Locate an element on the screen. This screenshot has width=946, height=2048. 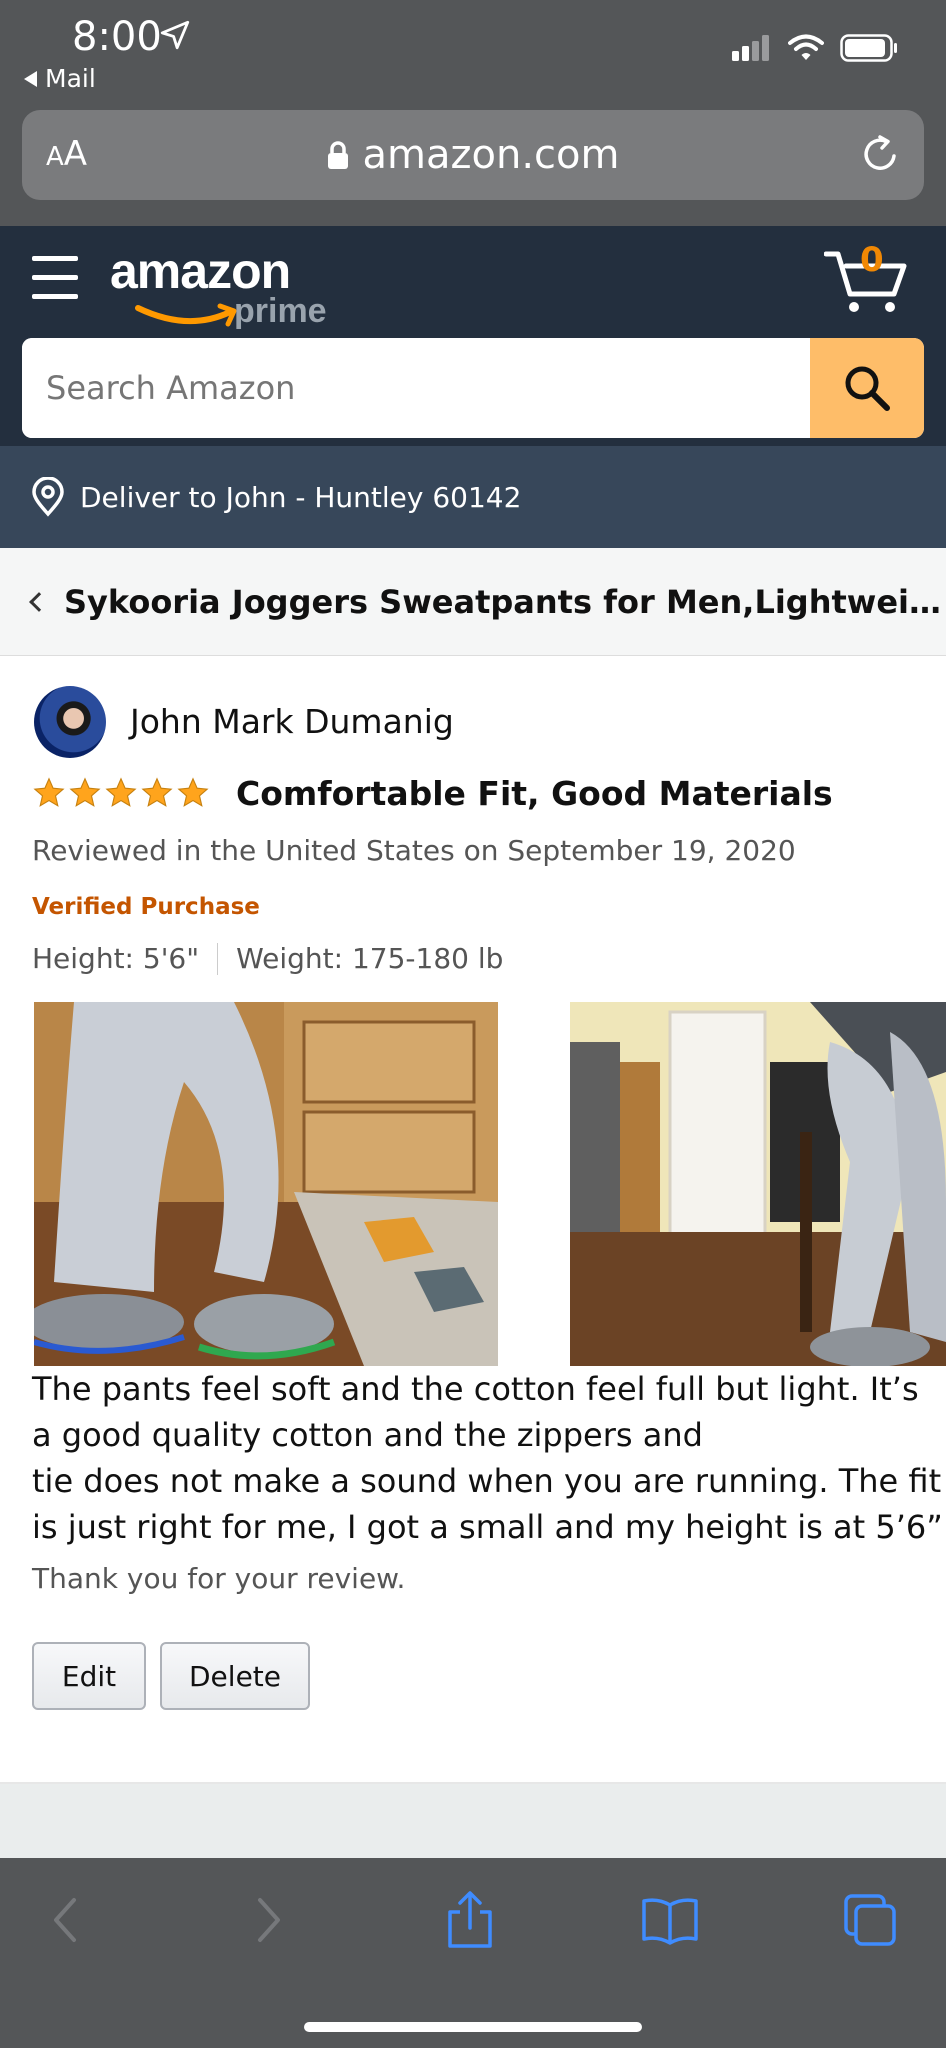
thank-you-note: Thank you for your review. is located at coordinates (219, 1578).